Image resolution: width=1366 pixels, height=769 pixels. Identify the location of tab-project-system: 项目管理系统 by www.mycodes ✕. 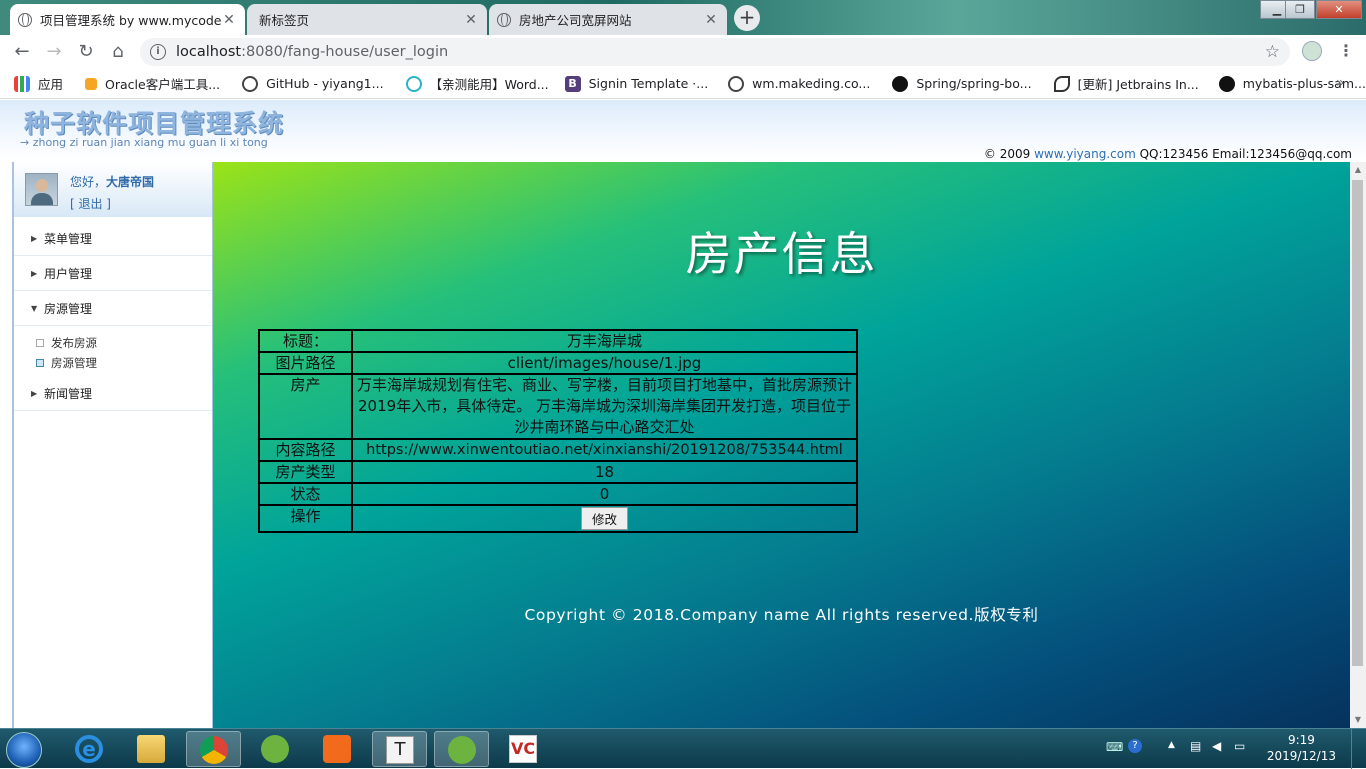
(127, 19).